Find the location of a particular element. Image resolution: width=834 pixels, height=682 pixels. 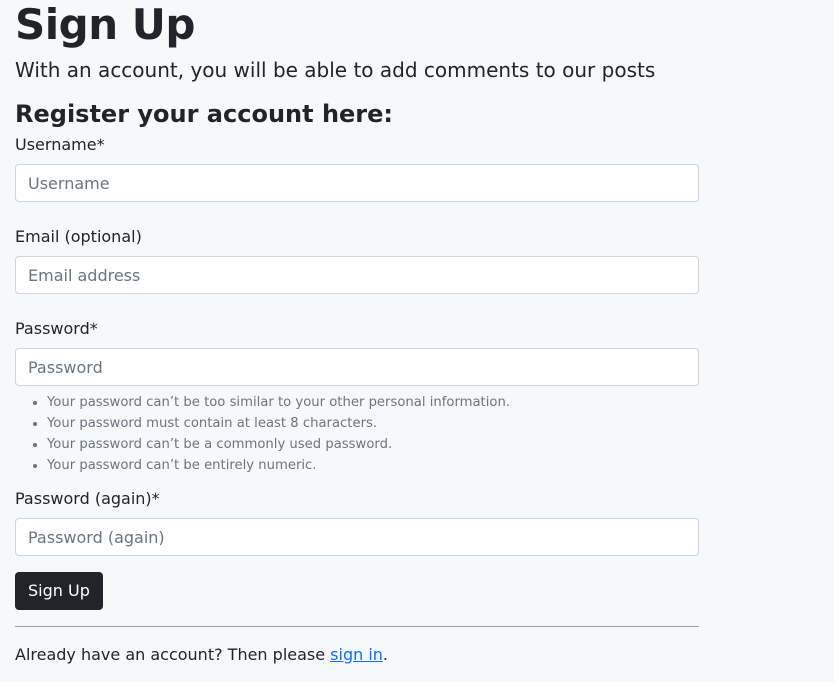

password-field-container is located at coordinates (357, 367).